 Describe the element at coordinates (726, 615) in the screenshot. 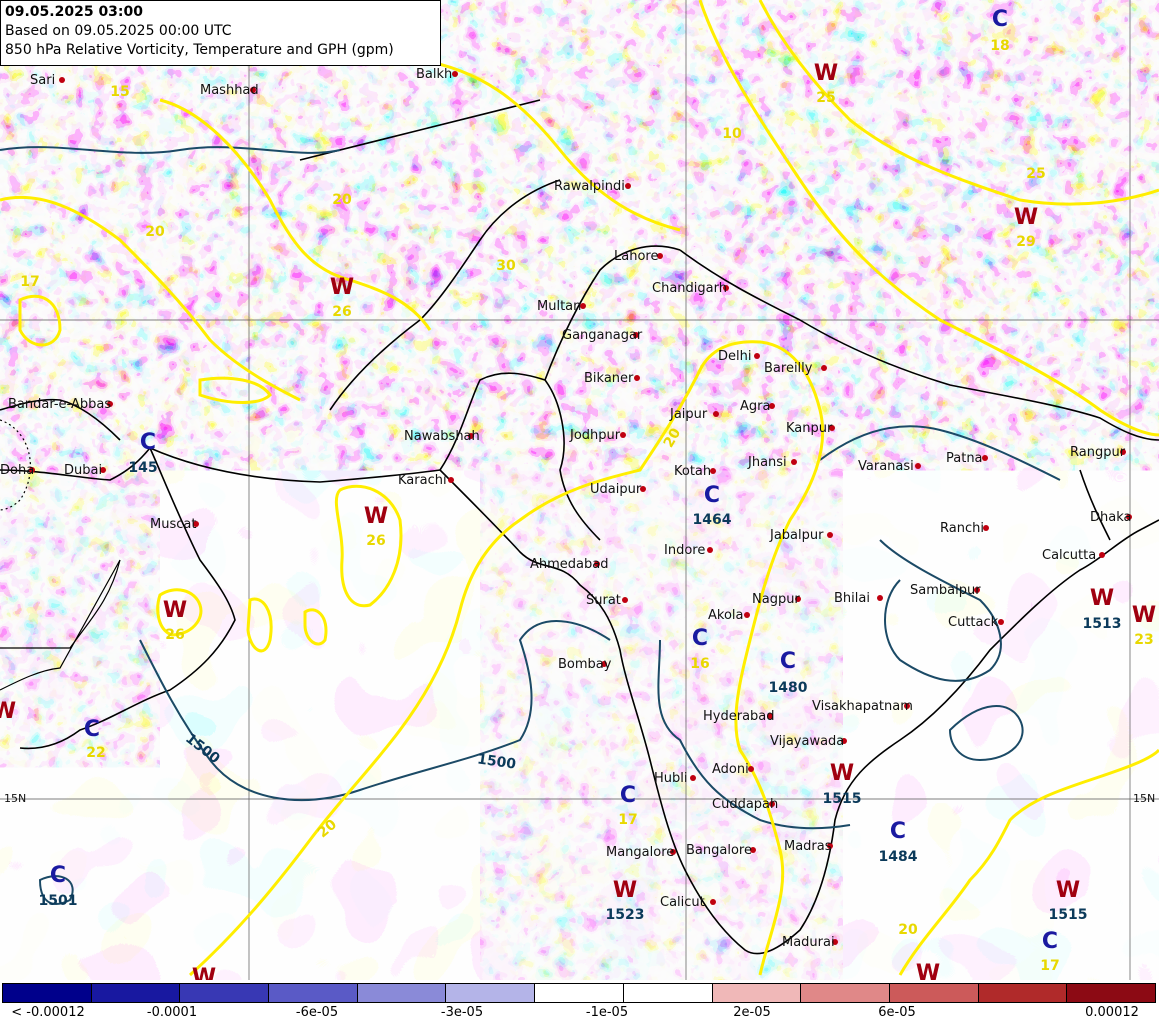

I see `city-label: Akola` at that location.